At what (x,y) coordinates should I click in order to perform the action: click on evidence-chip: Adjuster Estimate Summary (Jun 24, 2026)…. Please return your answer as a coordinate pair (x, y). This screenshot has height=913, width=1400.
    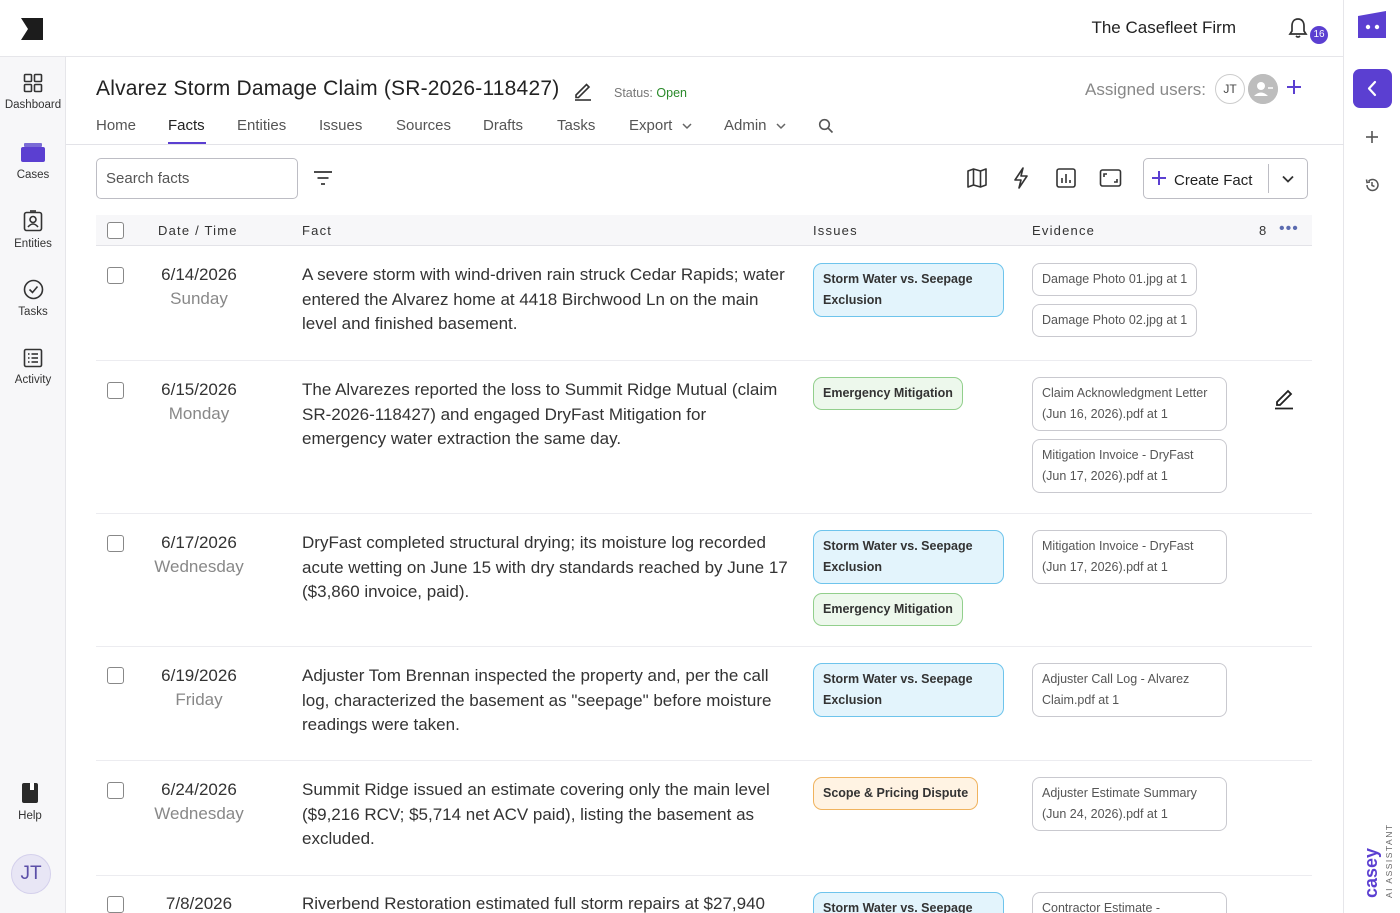
    Looking at the image, I should click on (1129, 804).